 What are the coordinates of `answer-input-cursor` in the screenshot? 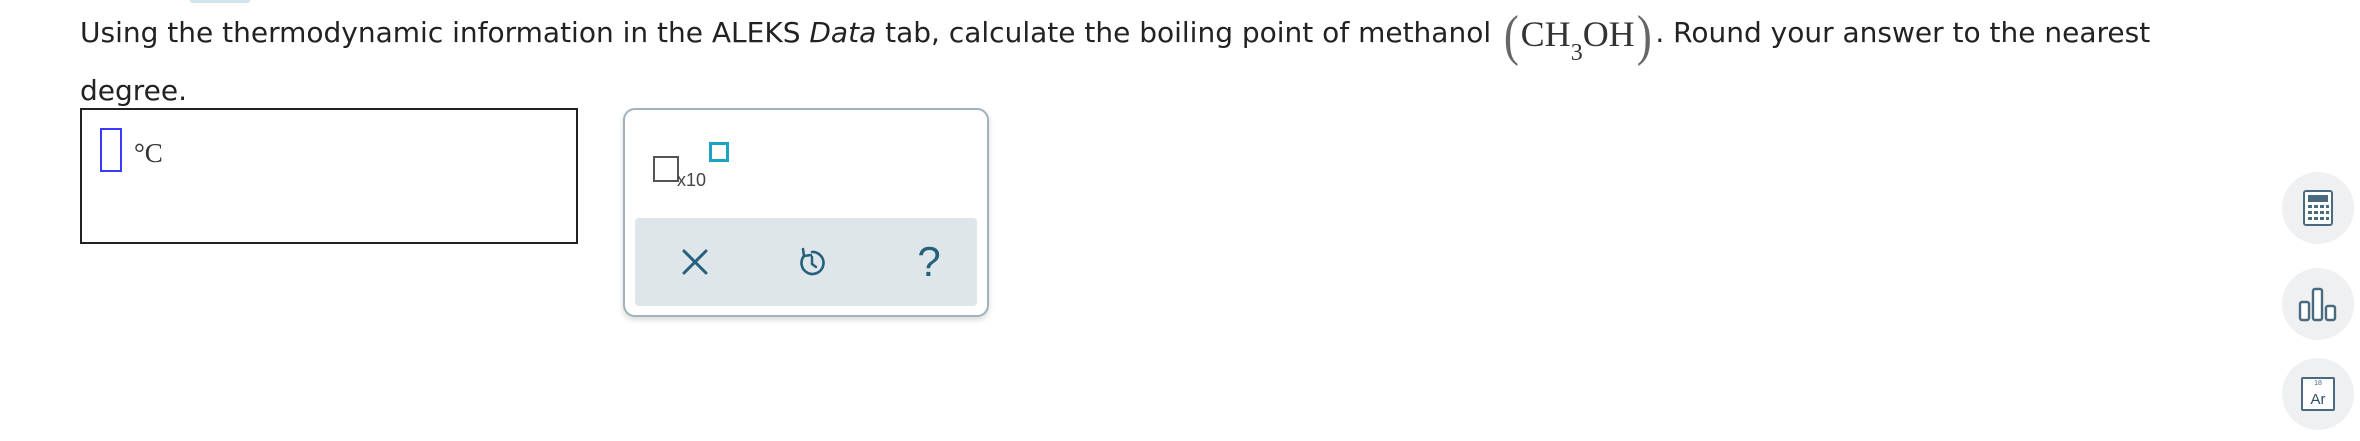 It's located at (111, 150).